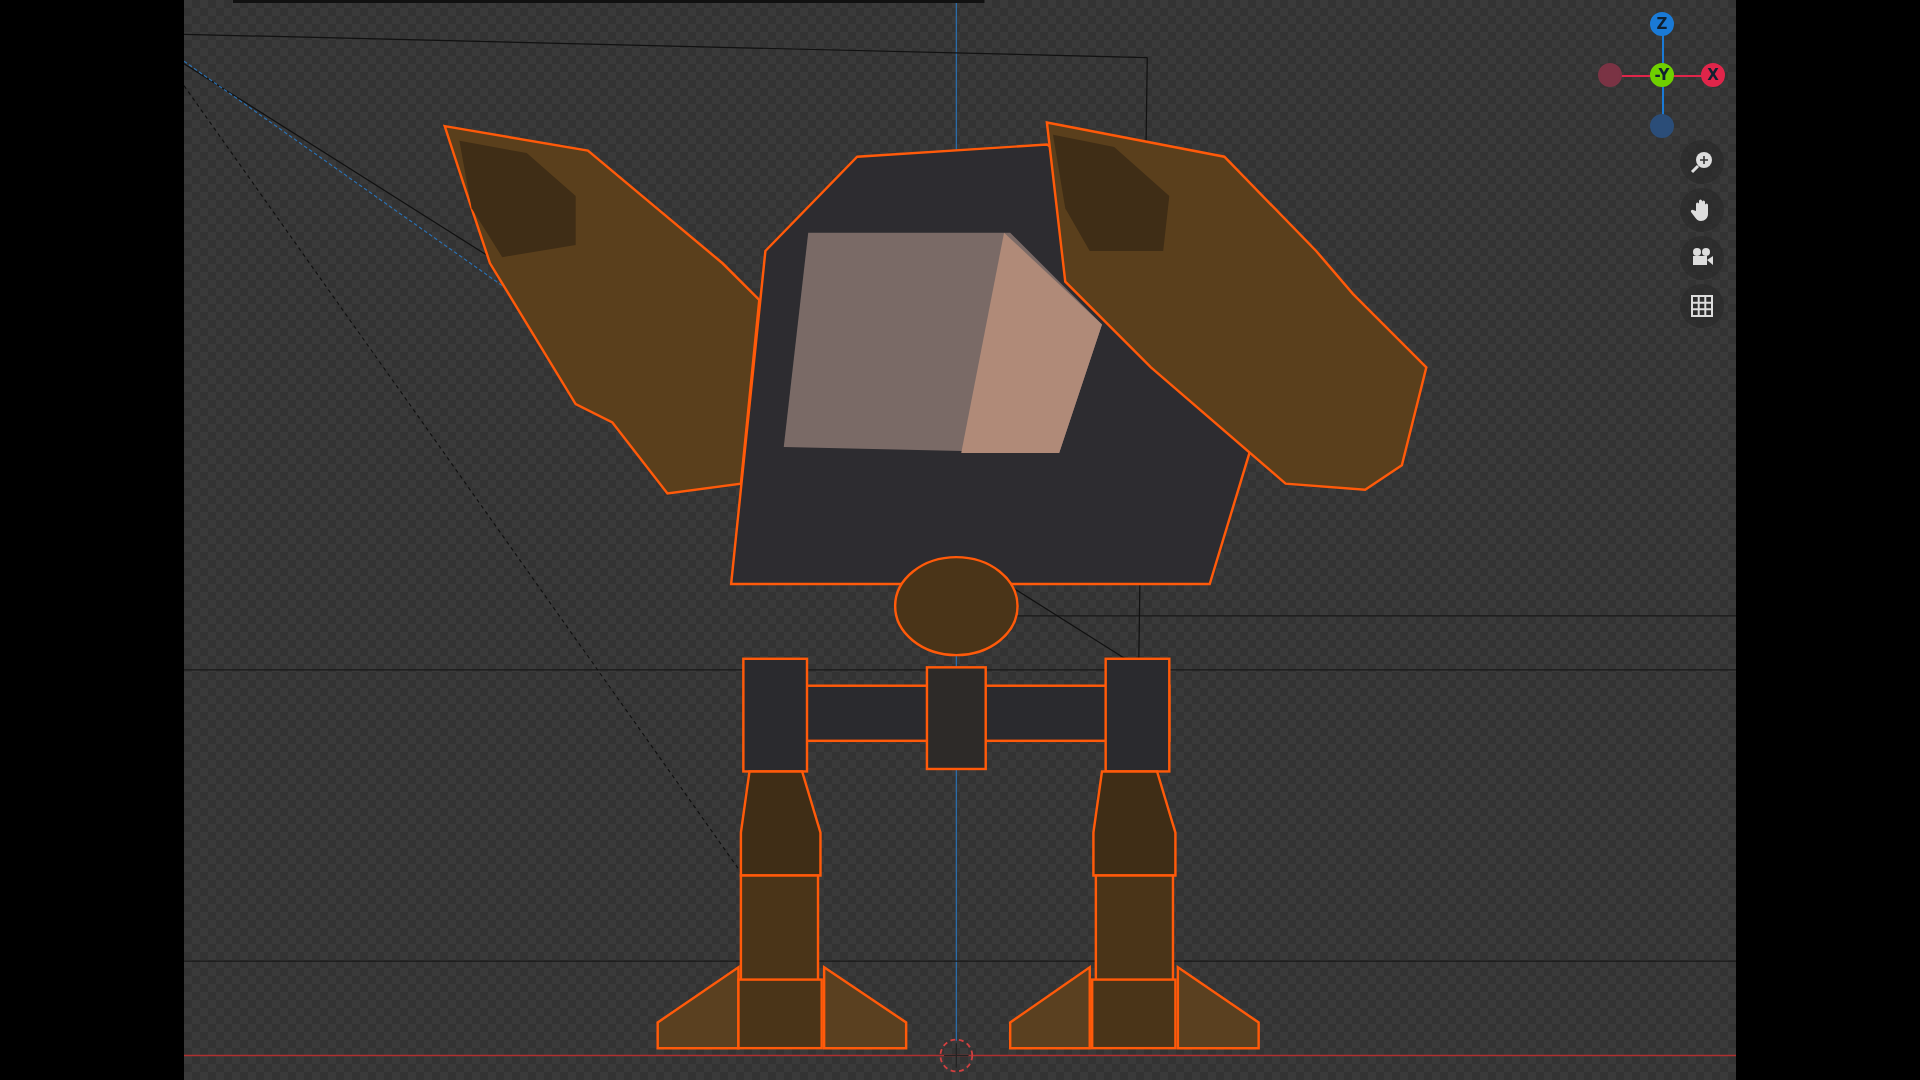 The height and width of the screenshot is (1080, 1920). I want to click on camera-icon, so click(1702, 258).